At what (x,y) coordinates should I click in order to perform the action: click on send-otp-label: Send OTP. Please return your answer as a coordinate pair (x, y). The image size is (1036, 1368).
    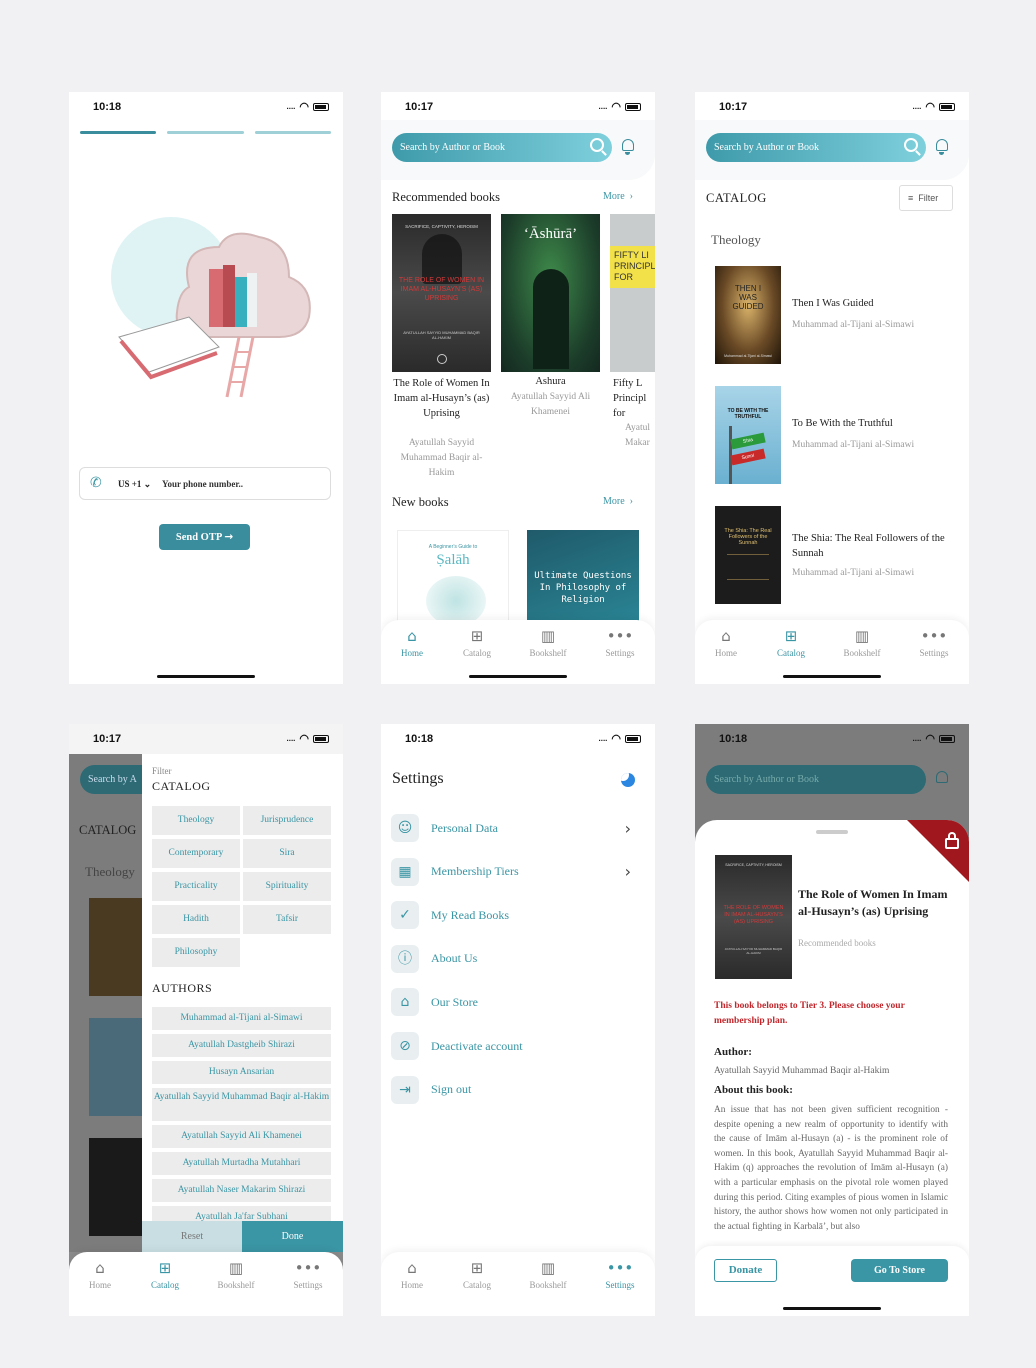
    Looking at the image, I should click on (198, 537).